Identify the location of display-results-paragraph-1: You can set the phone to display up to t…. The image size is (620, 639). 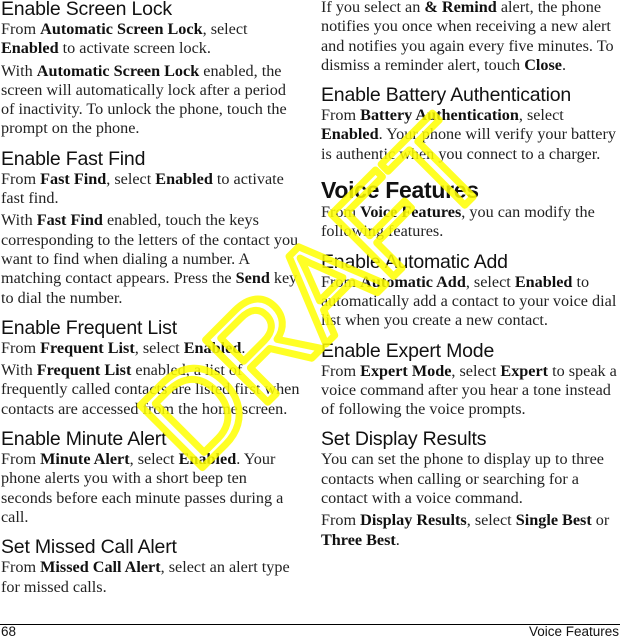
(462, 479).